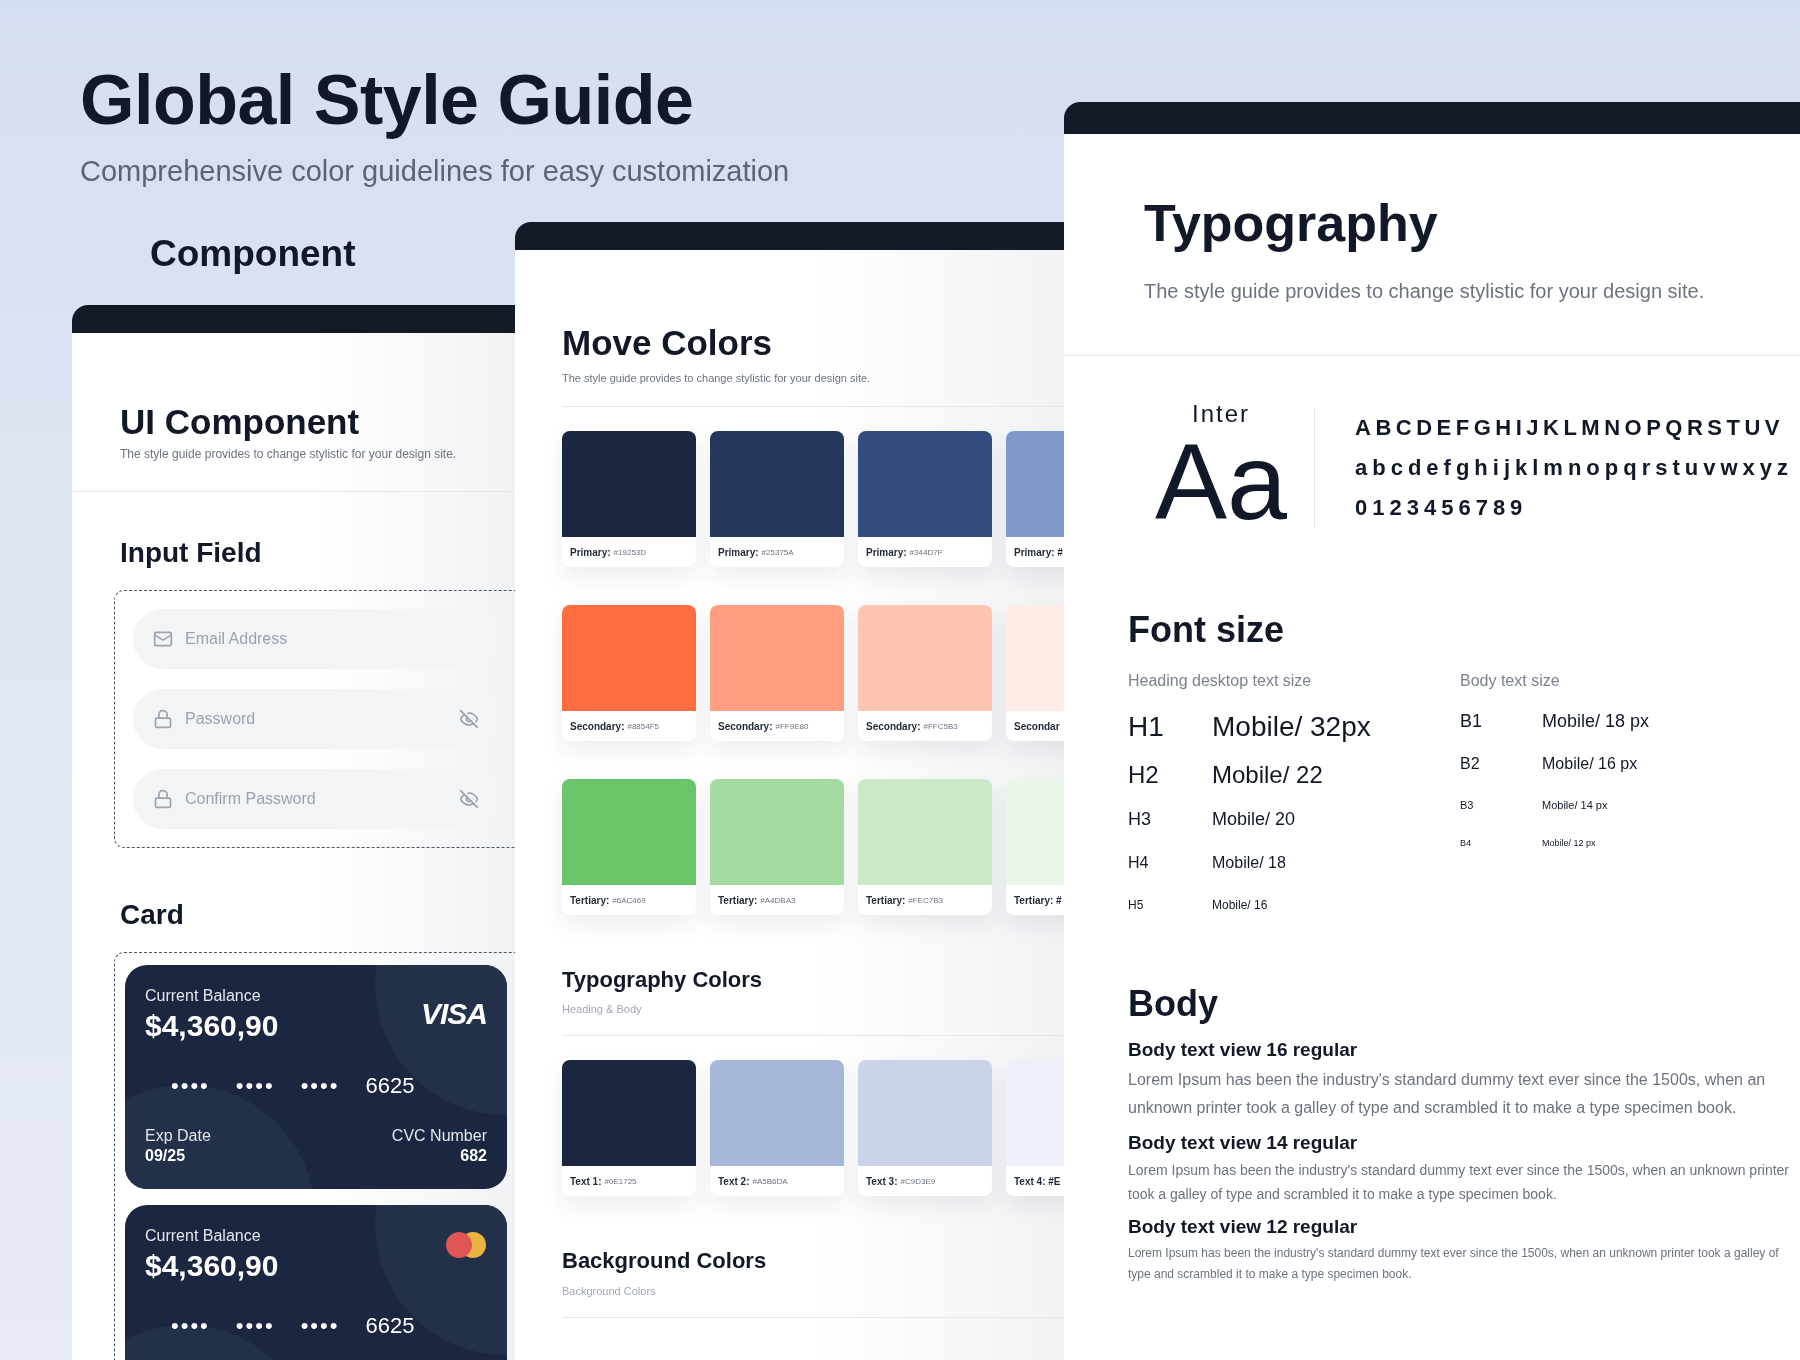 The image size is (1800, 1360). Describe the element at coordinates (1220, 680) in the screenshot. I see `column-label: Heading desktop text size` at that location.